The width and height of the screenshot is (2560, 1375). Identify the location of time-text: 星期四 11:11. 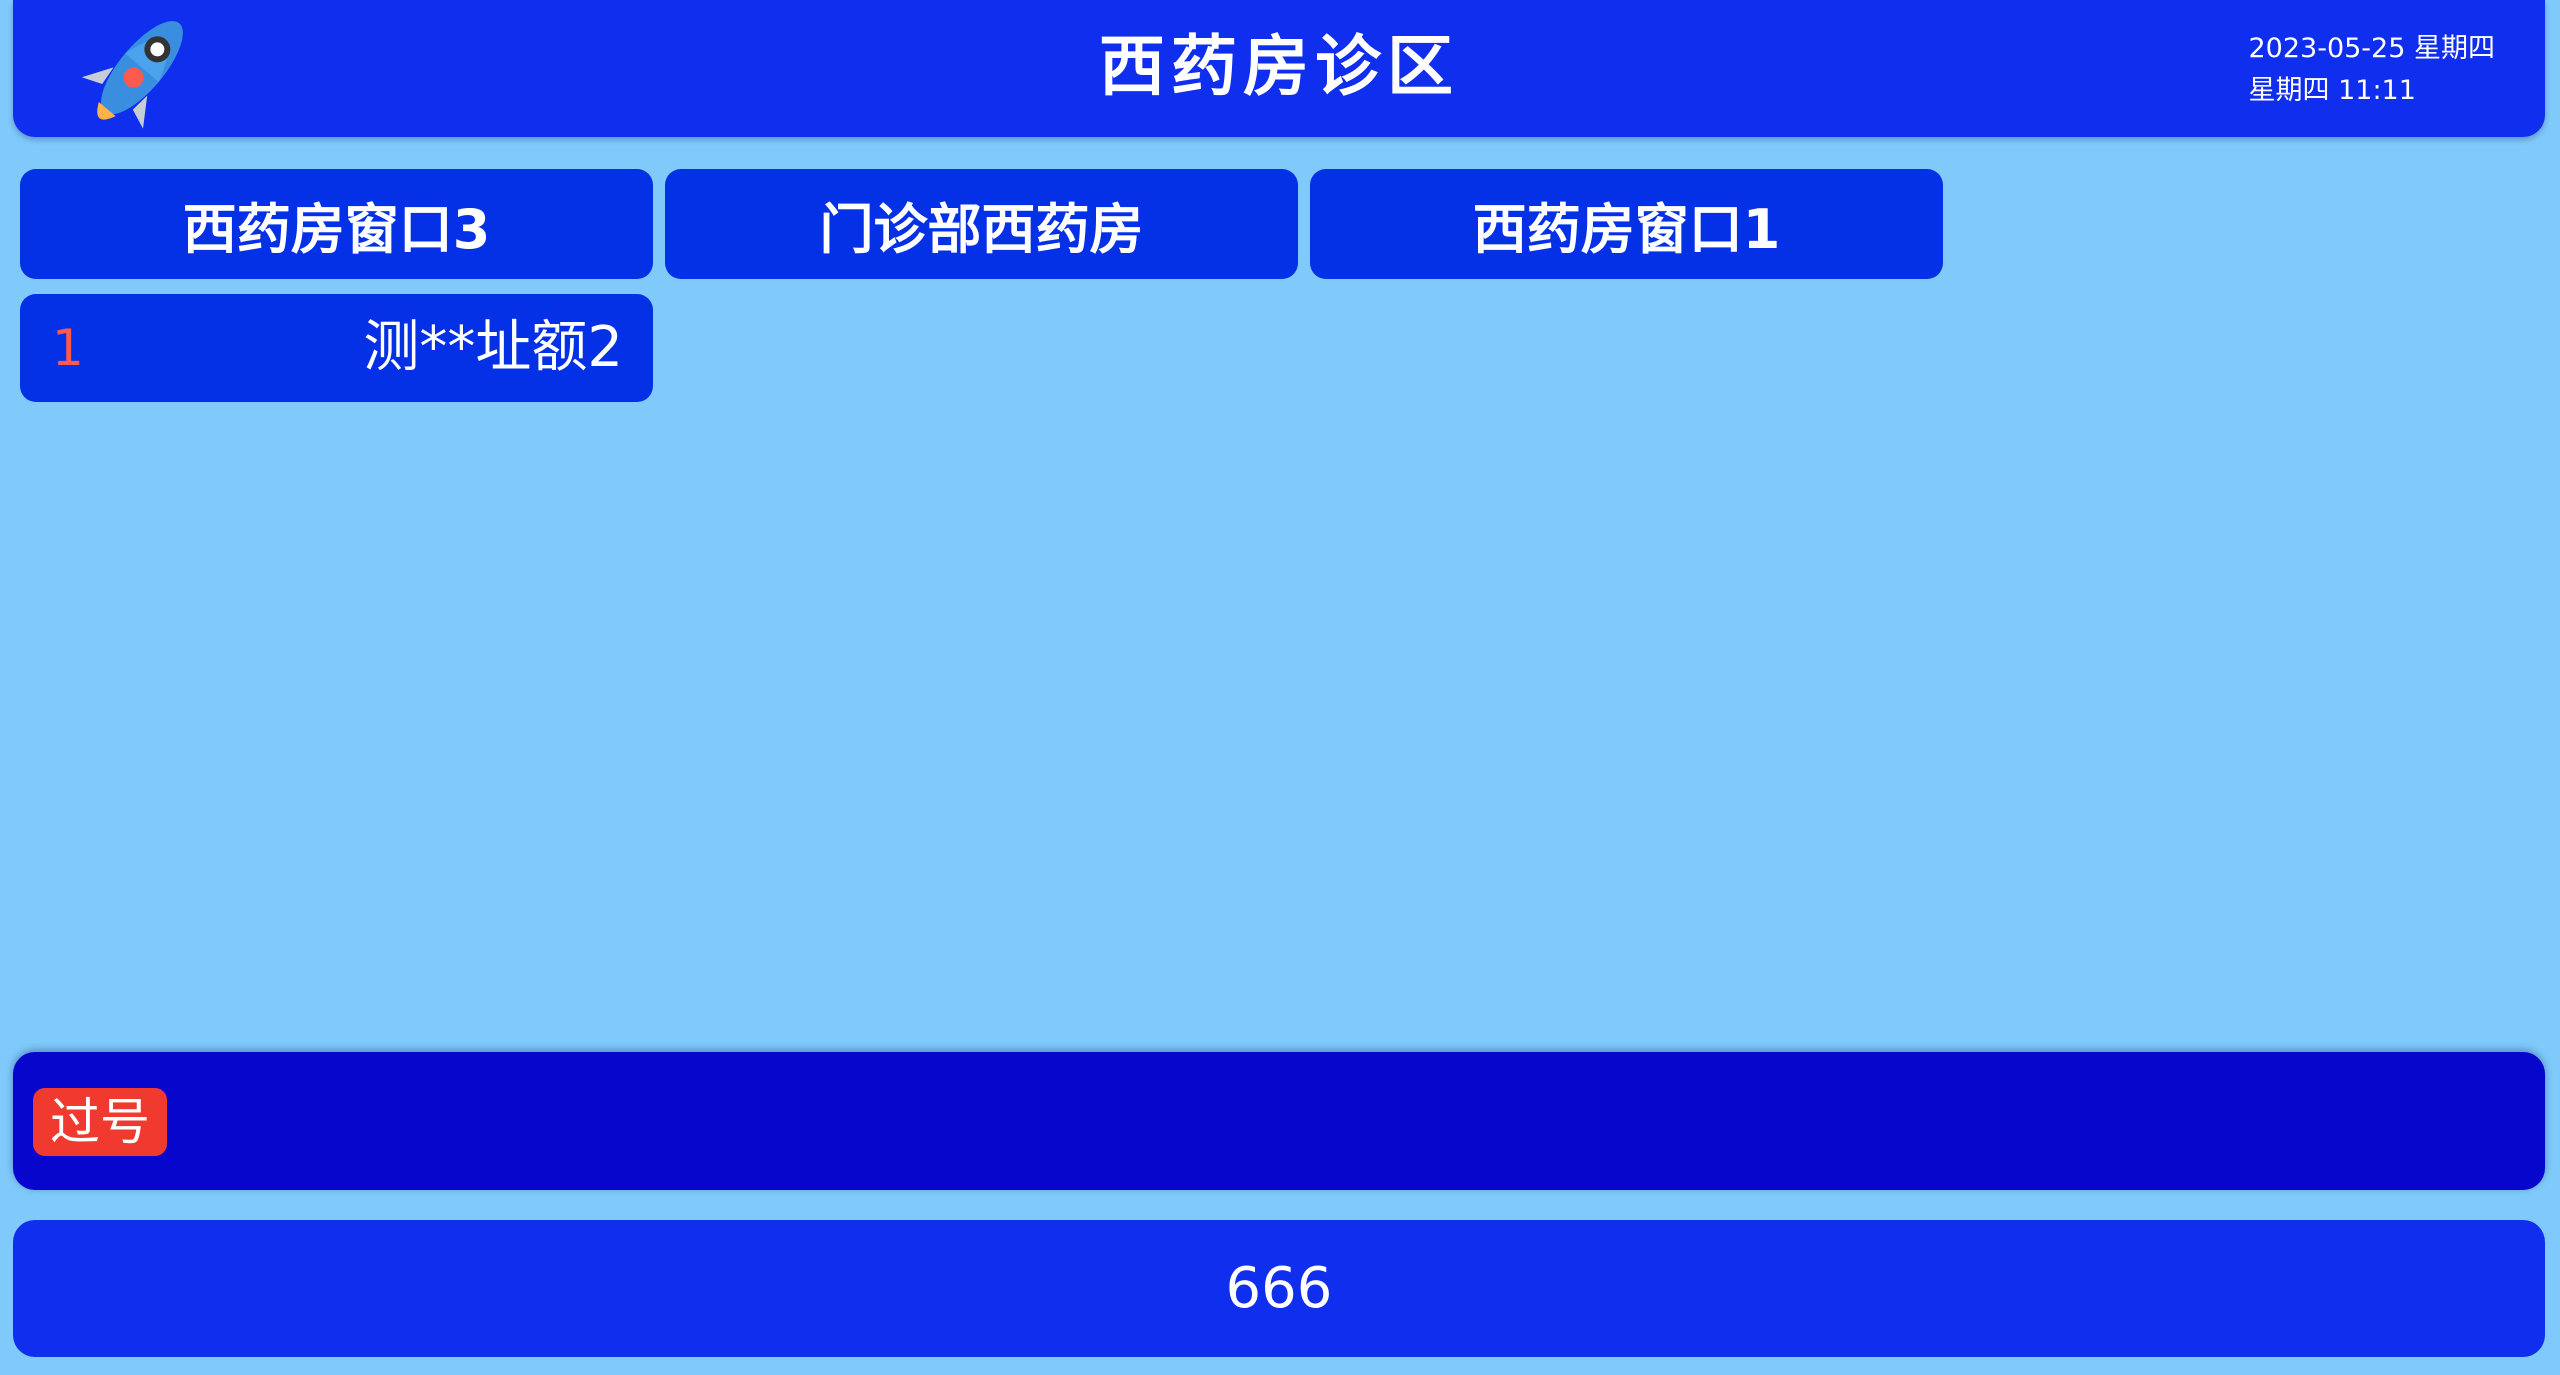
(2332, 90).